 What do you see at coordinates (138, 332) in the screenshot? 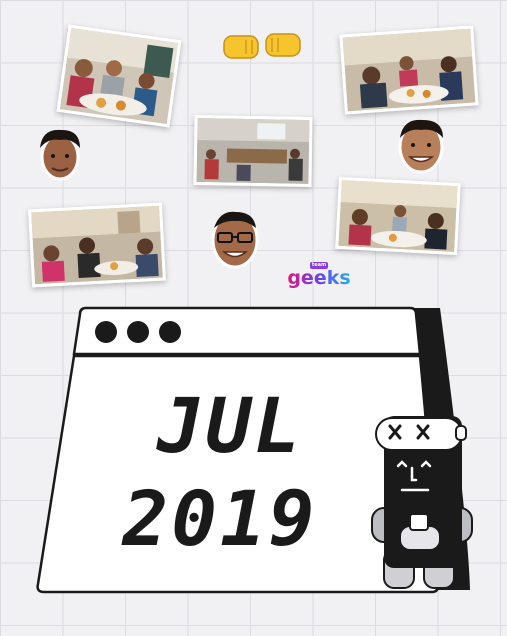
I see `window-dots-icon` at bounding box center [138, 332].